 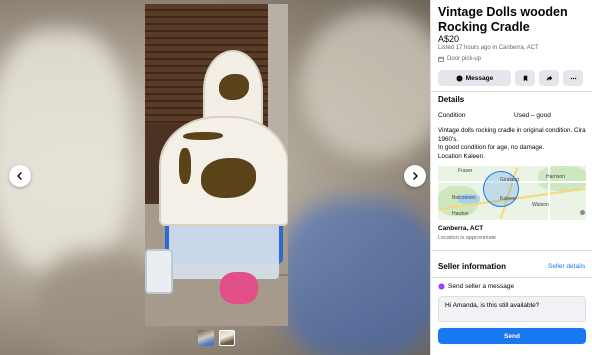 What do you see at coordinates (159, 271) in the screenshot?
I see `photo-bucket` at bounding box center [159, 271].